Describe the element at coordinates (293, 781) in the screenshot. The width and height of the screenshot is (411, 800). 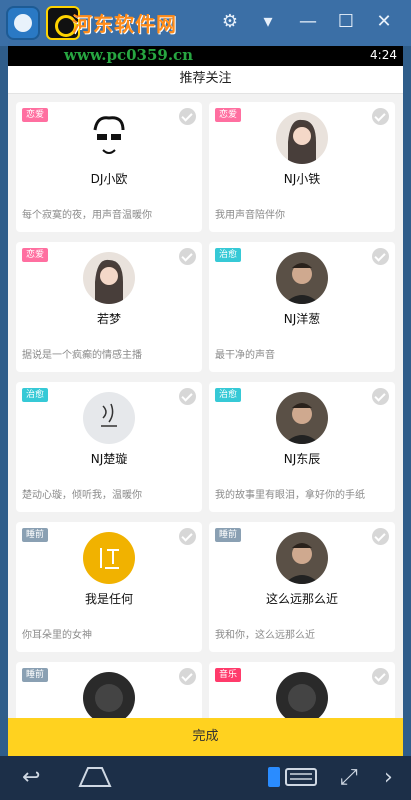
I see `keyboard-icon` at that location.